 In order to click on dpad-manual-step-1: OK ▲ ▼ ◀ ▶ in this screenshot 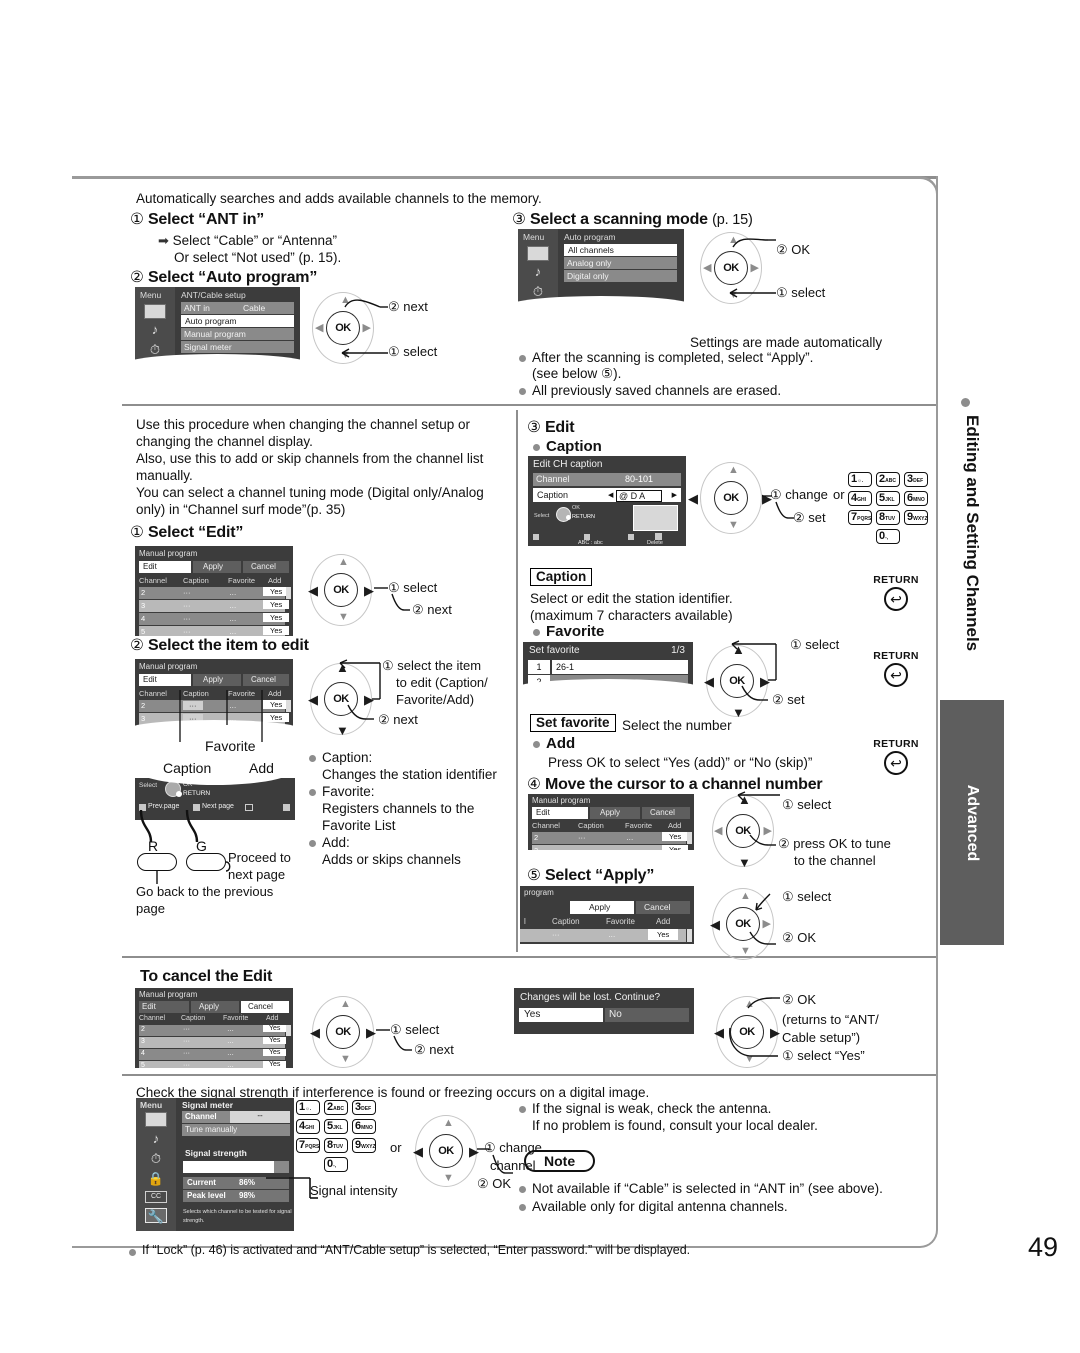, I will do `click(341, 590)`.